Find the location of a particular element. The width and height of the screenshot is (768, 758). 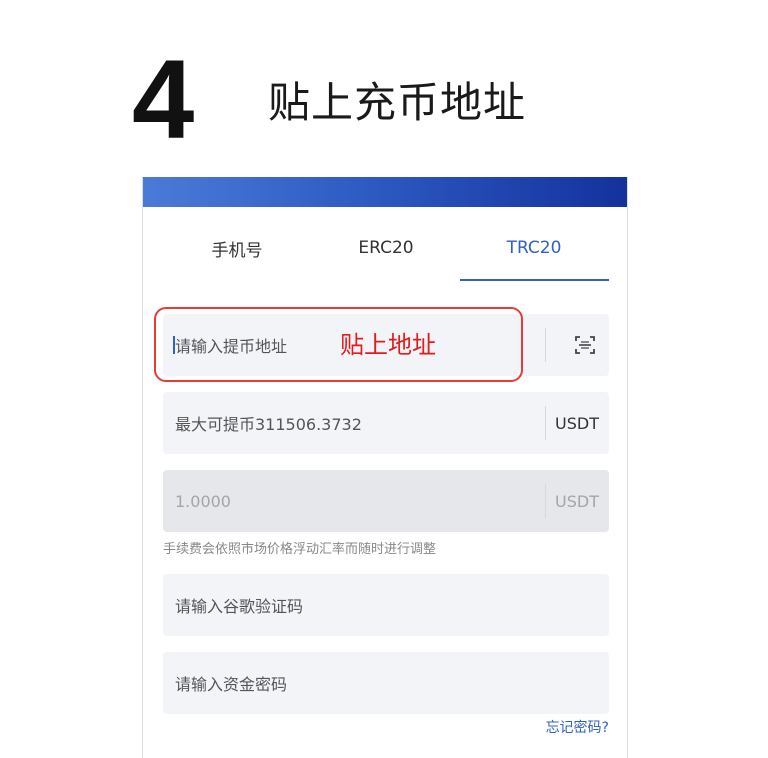

max-withdraw-field: 最大可提币311506.3732 USDT is located at coordinates (386, 423).